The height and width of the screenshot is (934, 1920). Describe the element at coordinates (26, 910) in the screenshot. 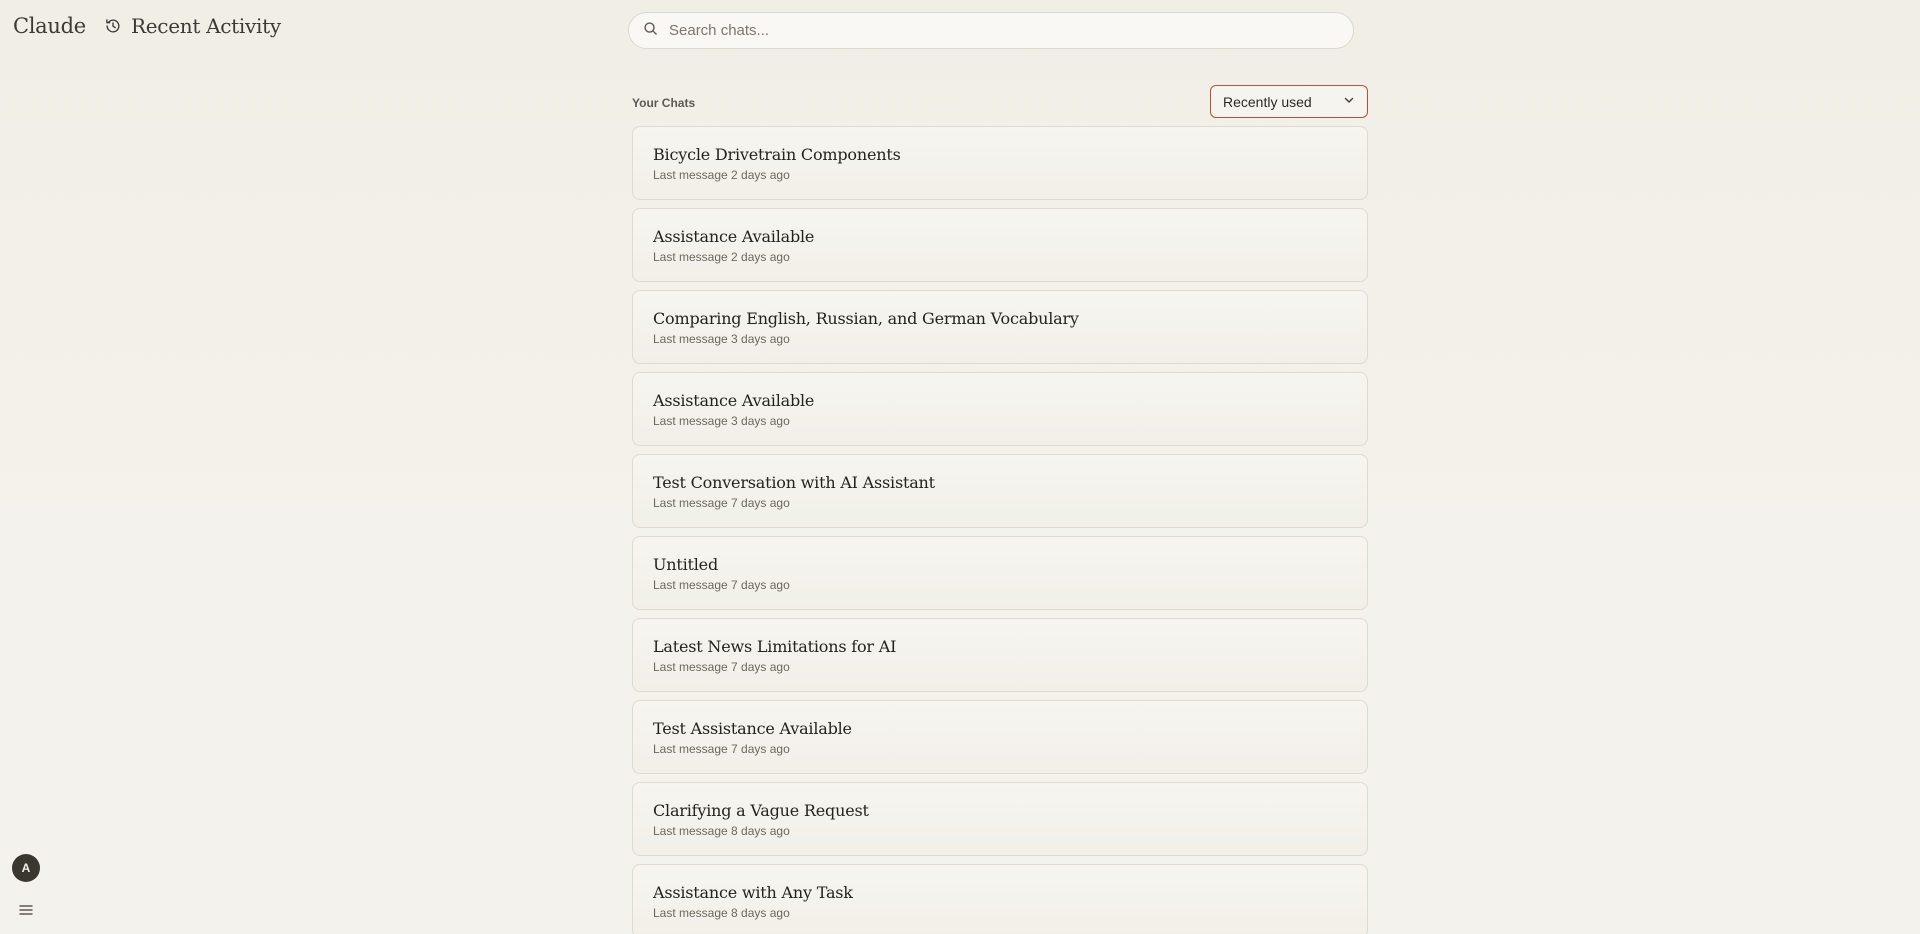

I see `menu-icon` at that location.